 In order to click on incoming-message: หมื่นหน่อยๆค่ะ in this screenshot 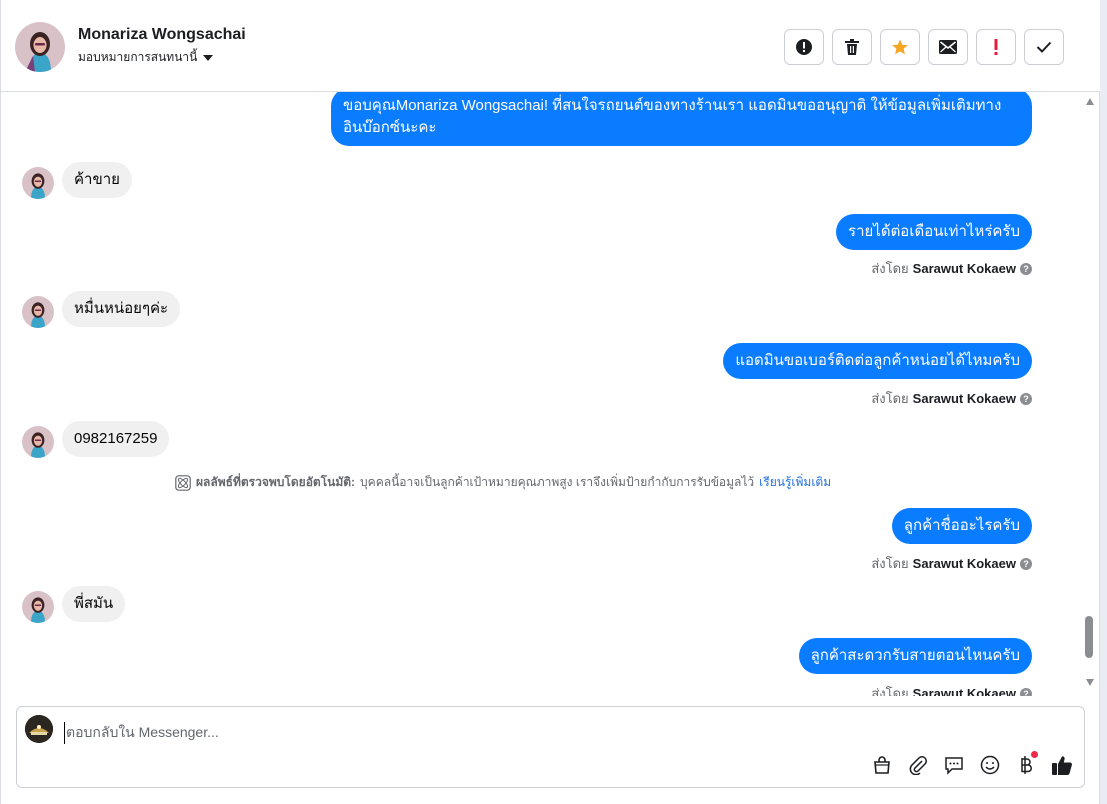, I will do `click(121, 309)`.